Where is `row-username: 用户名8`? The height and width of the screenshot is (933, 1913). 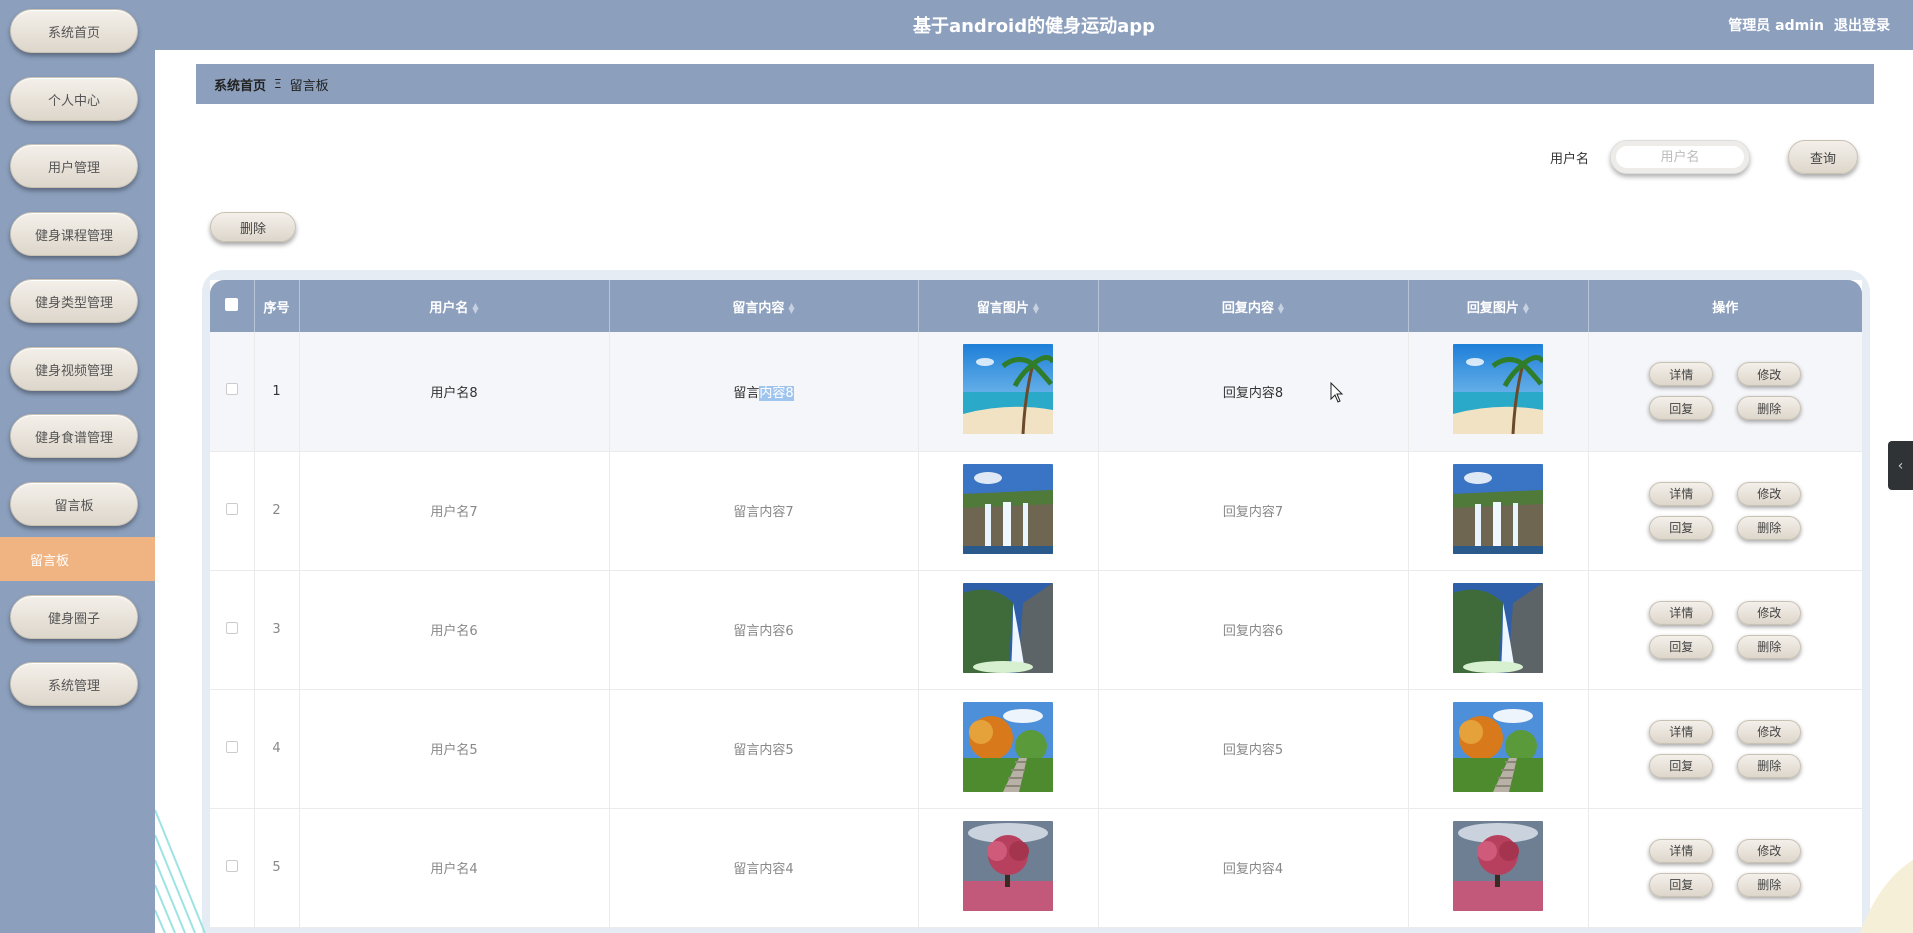
row-username: 用户名8 is located at coordinates (454, 392).